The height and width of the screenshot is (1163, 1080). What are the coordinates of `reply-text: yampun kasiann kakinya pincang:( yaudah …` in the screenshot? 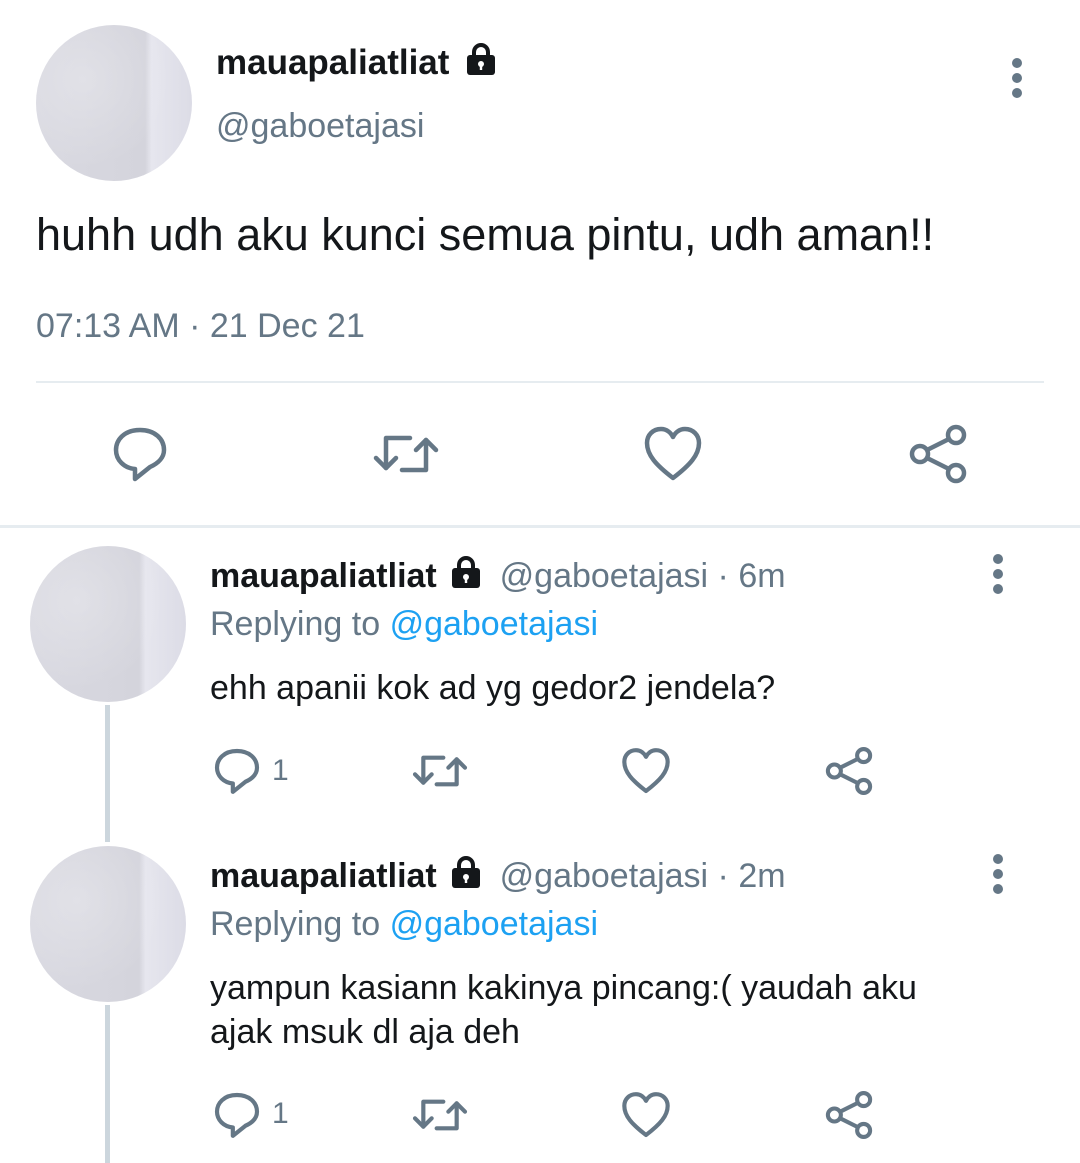 It's located at (563, 1010).